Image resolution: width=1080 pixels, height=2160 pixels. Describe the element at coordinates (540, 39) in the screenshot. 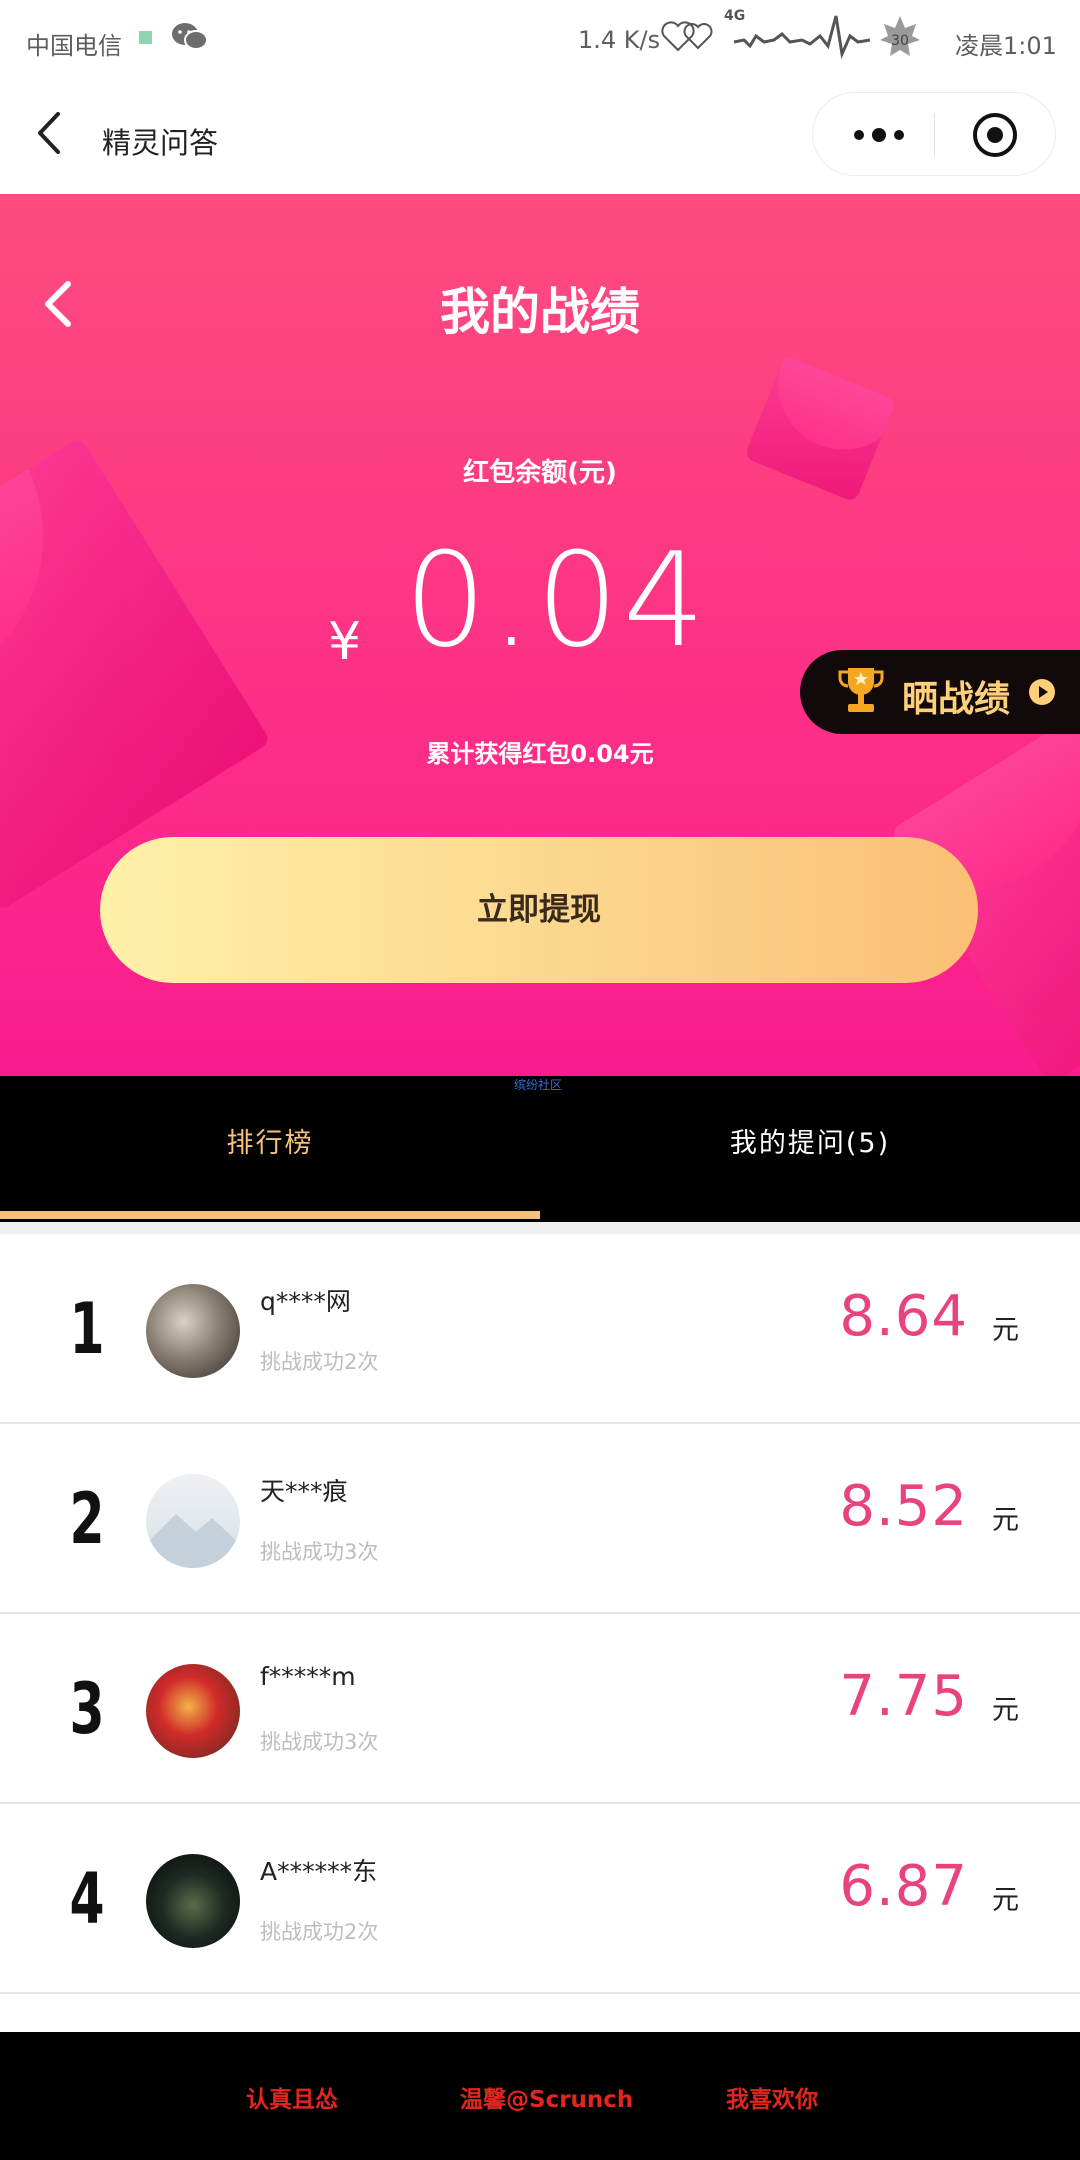

I see `status-bar: 中国电信 1.4 K/s 4G 30 凌晨1:01` at that location.